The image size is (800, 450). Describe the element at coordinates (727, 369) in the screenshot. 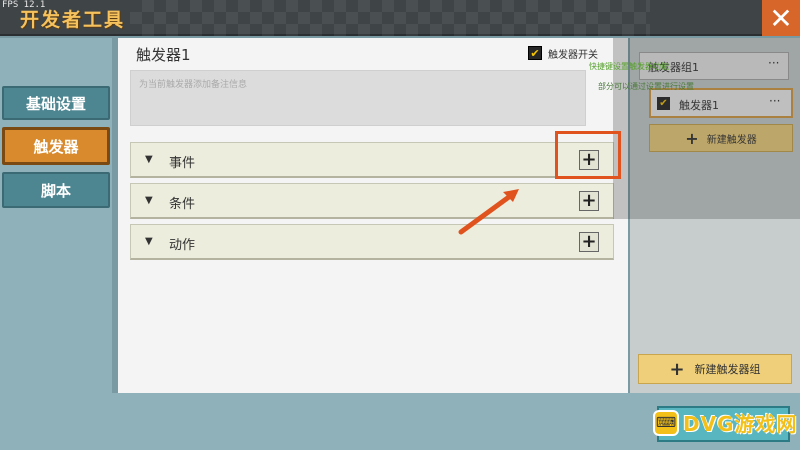

I see `new-group-label: 新建触发器组` at that location.